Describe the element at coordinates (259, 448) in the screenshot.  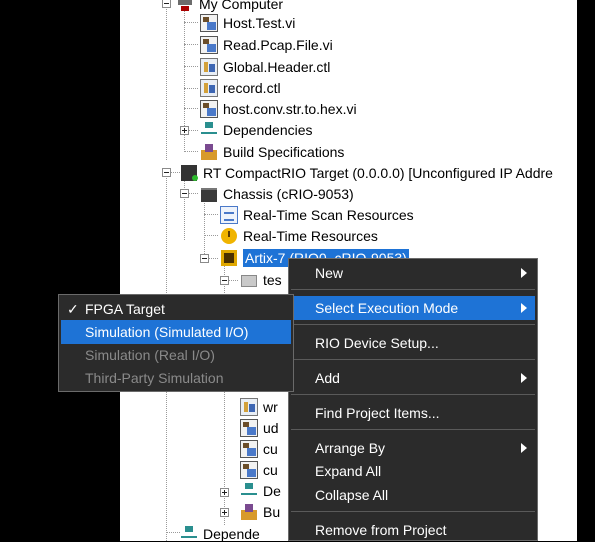
I see `tree-item-cu-1: cu` at that location.